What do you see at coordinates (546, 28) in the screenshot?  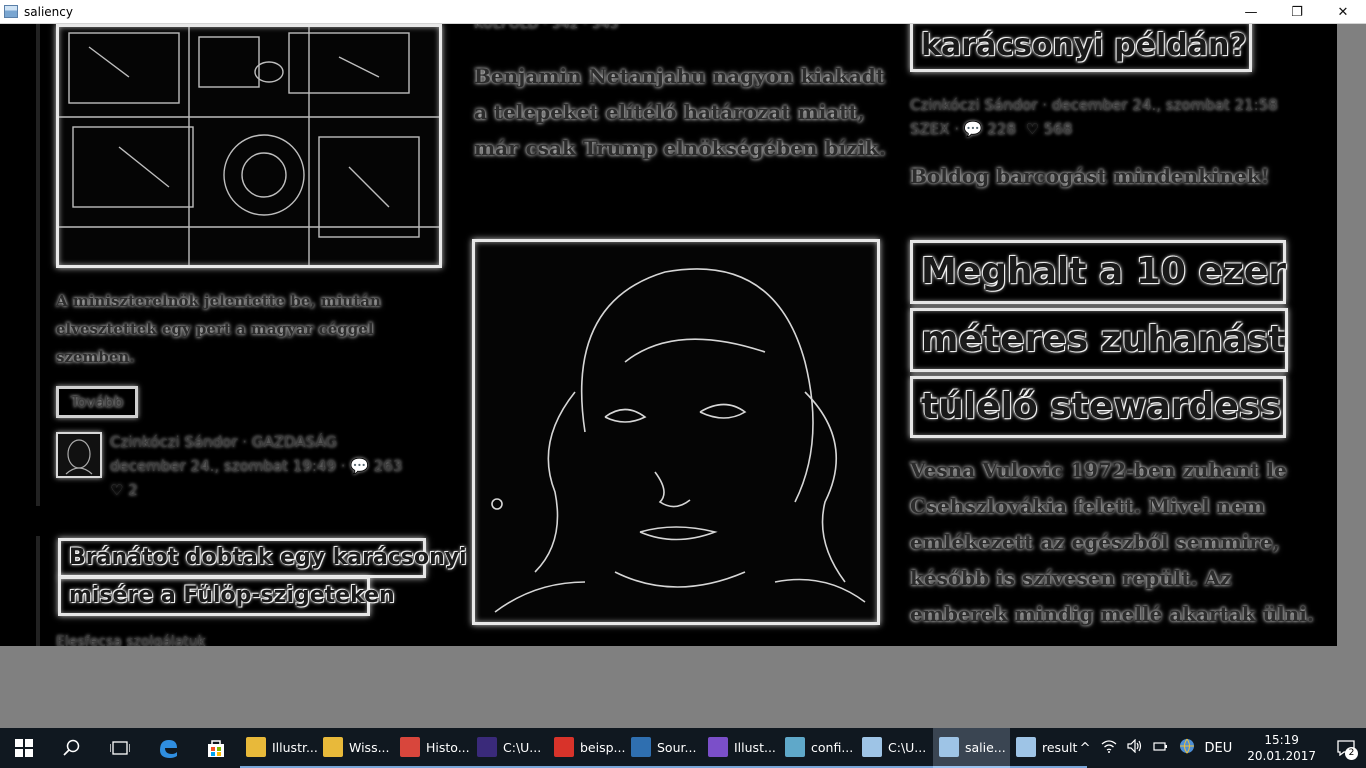 I see `article-meta-cut: KÜLFÖLD · 342 · 345` at bounding box center [546, 28].